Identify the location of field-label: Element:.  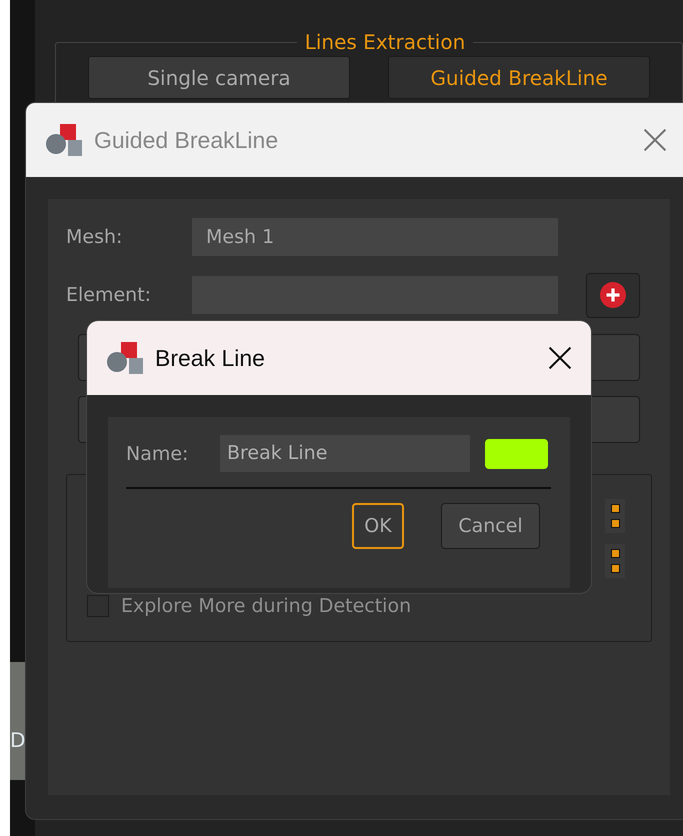
(109, 295).